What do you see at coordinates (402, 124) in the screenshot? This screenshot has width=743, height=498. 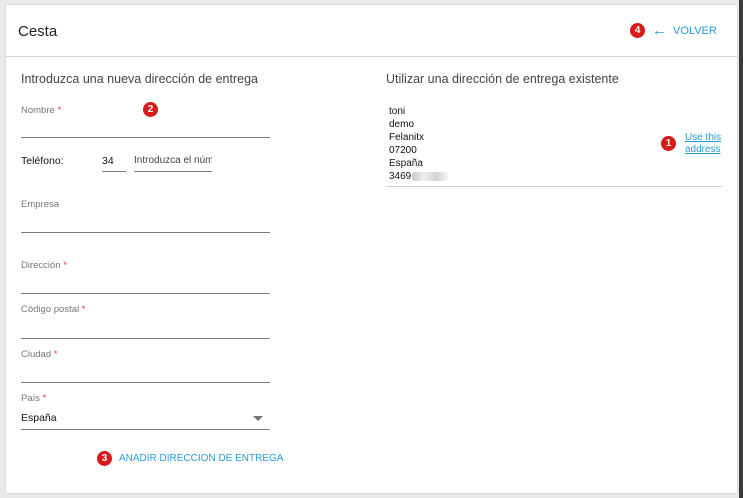 I see `address-line: demo` at bounding box center [402, 124].